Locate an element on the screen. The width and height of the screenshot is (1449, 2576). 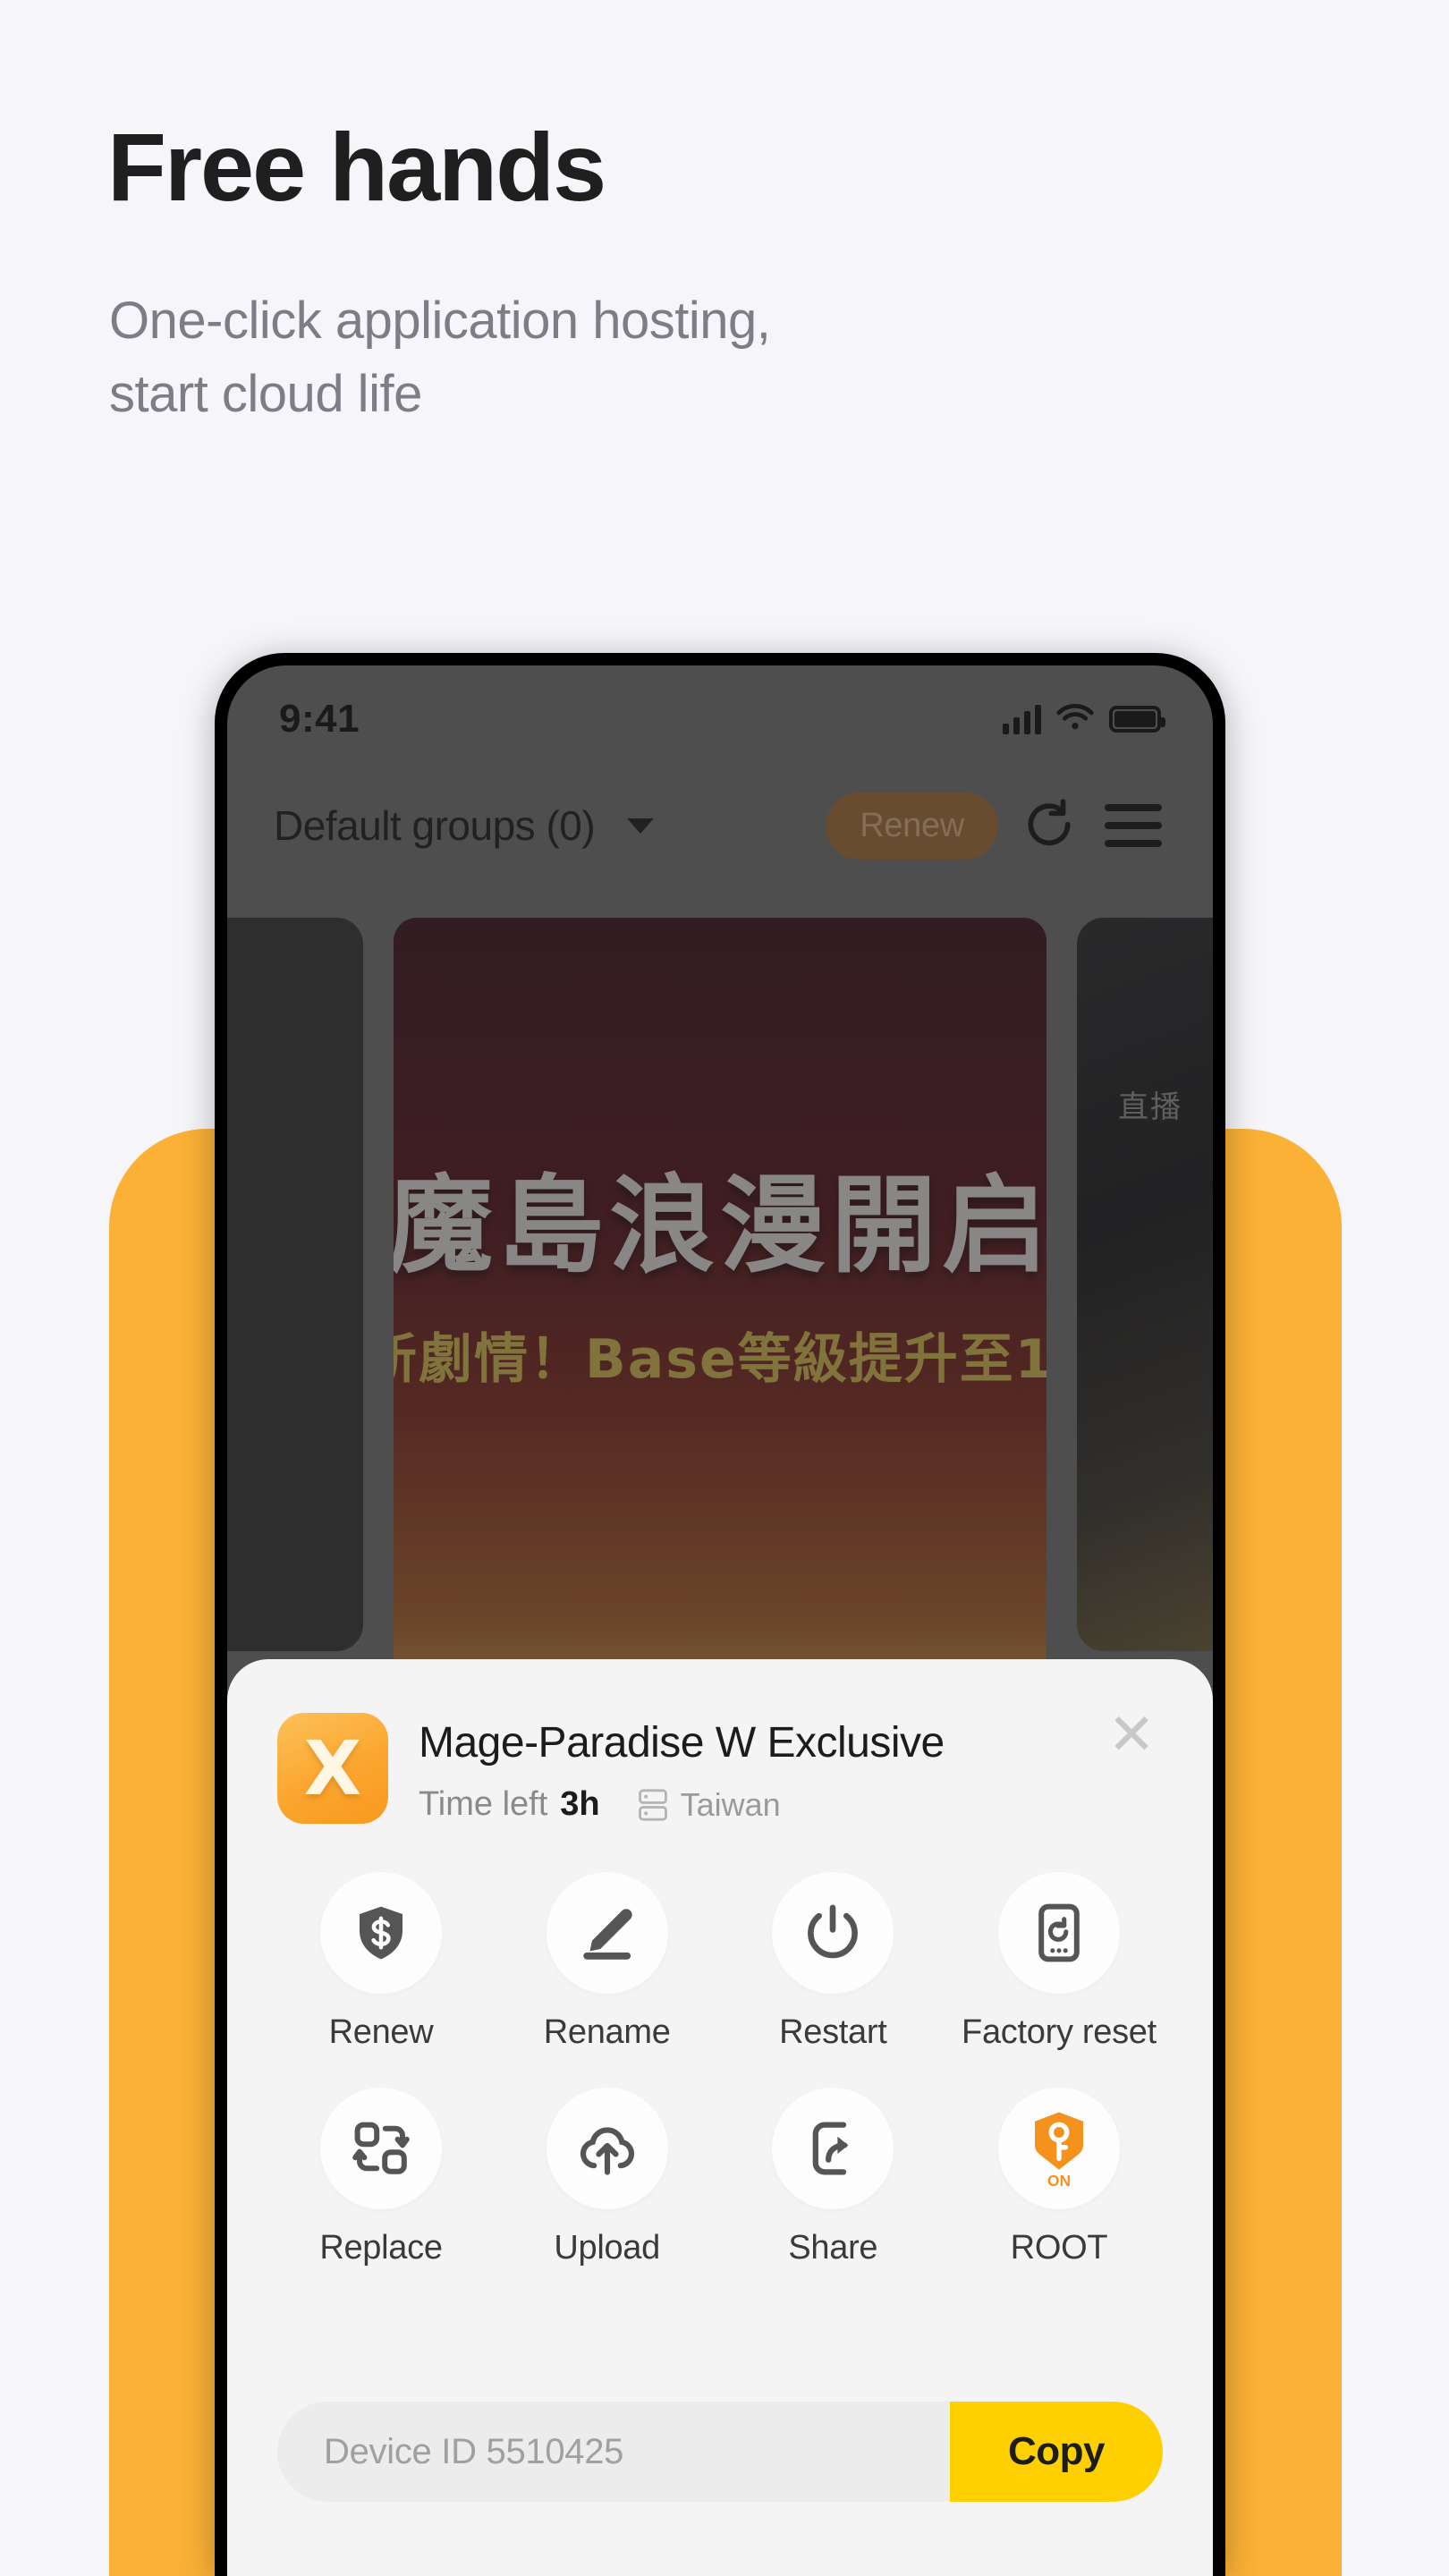
time-left-value: 3h is located at coordinates (580, 1804).